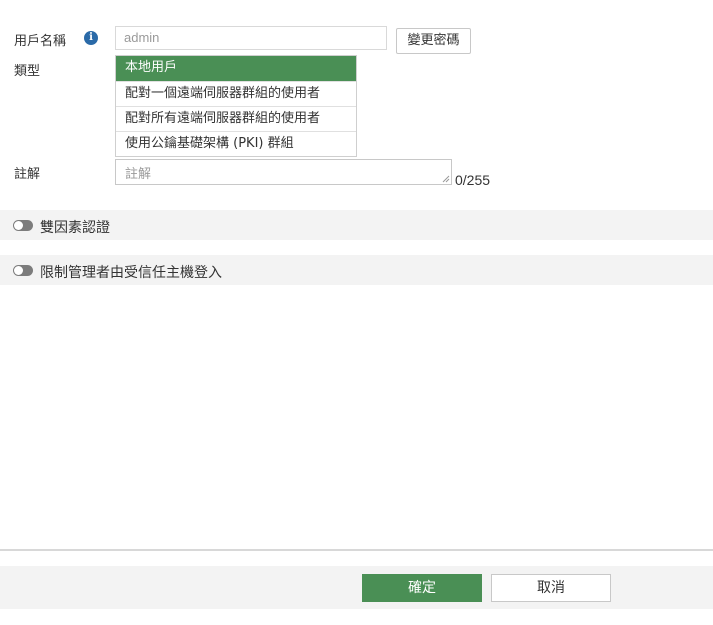 Image resolution: width=713 pixels, height=625 pixels. What do you see at coordinates (283, 172) in the screenshot?
I see `comment-textarea: 註解` at bounding box center [283, 172].